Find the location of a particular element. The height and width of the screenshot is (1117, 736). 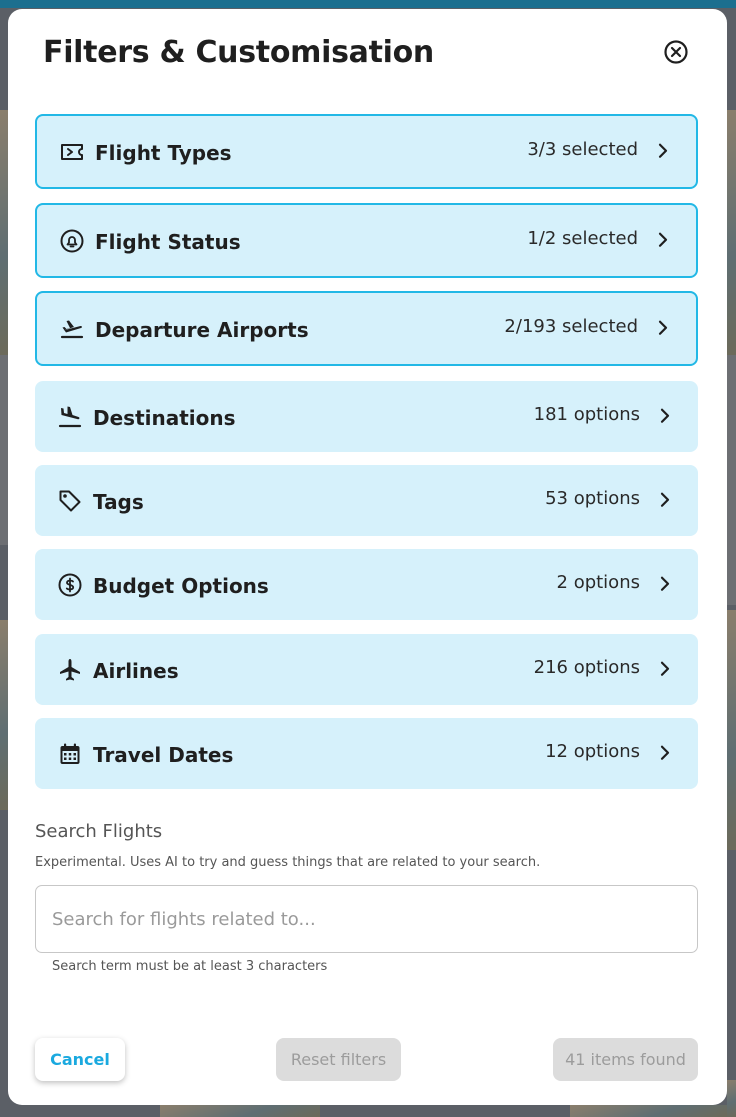

filter-count: 181 options is located at coordinates (586, 414).